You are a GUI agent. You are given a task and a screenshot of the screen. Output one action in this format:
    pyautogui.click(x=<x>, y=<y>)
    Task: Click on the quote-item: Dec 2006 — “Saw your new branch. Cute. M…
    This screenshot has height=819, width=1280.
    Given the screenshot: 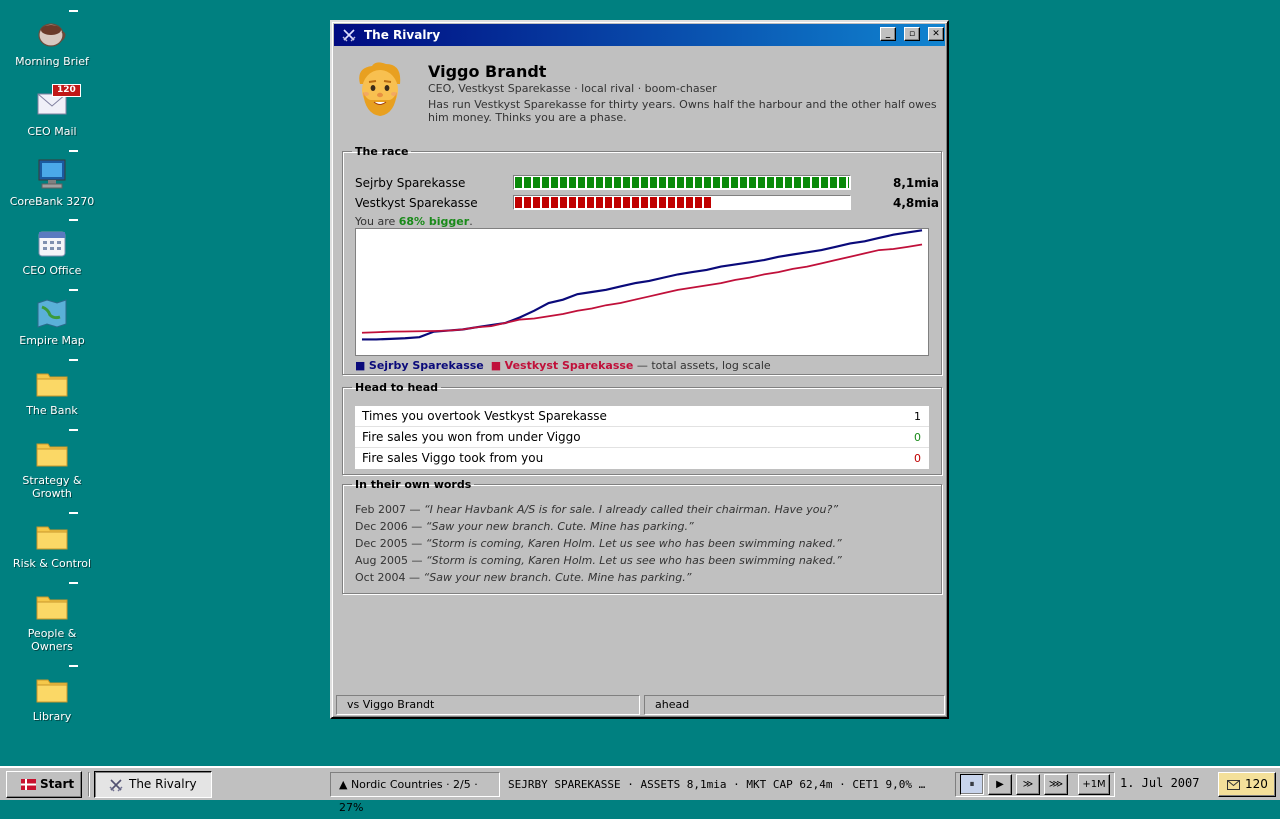 What is the action you would take?
    pyautogui.click(x=524, y=526)
    